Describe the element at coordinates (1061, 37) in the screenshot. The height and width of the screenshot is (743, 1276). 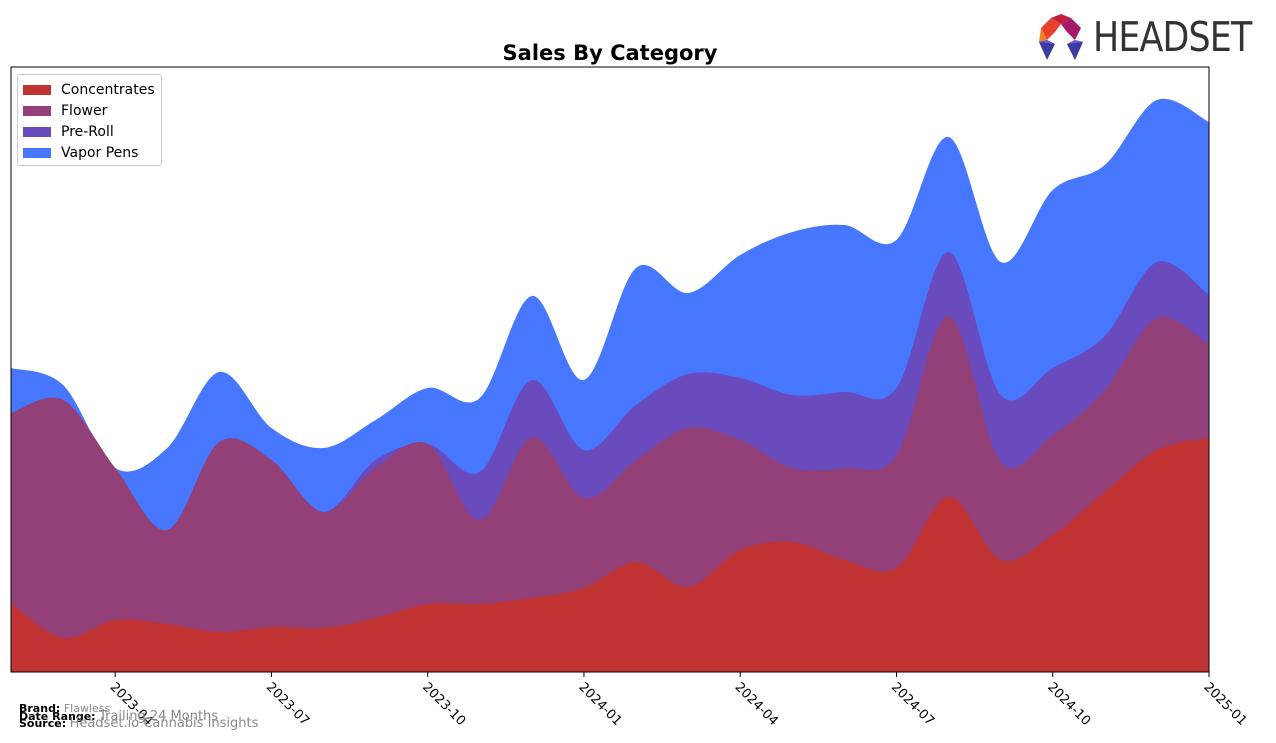
I see `headset-logo-icon` at that location.